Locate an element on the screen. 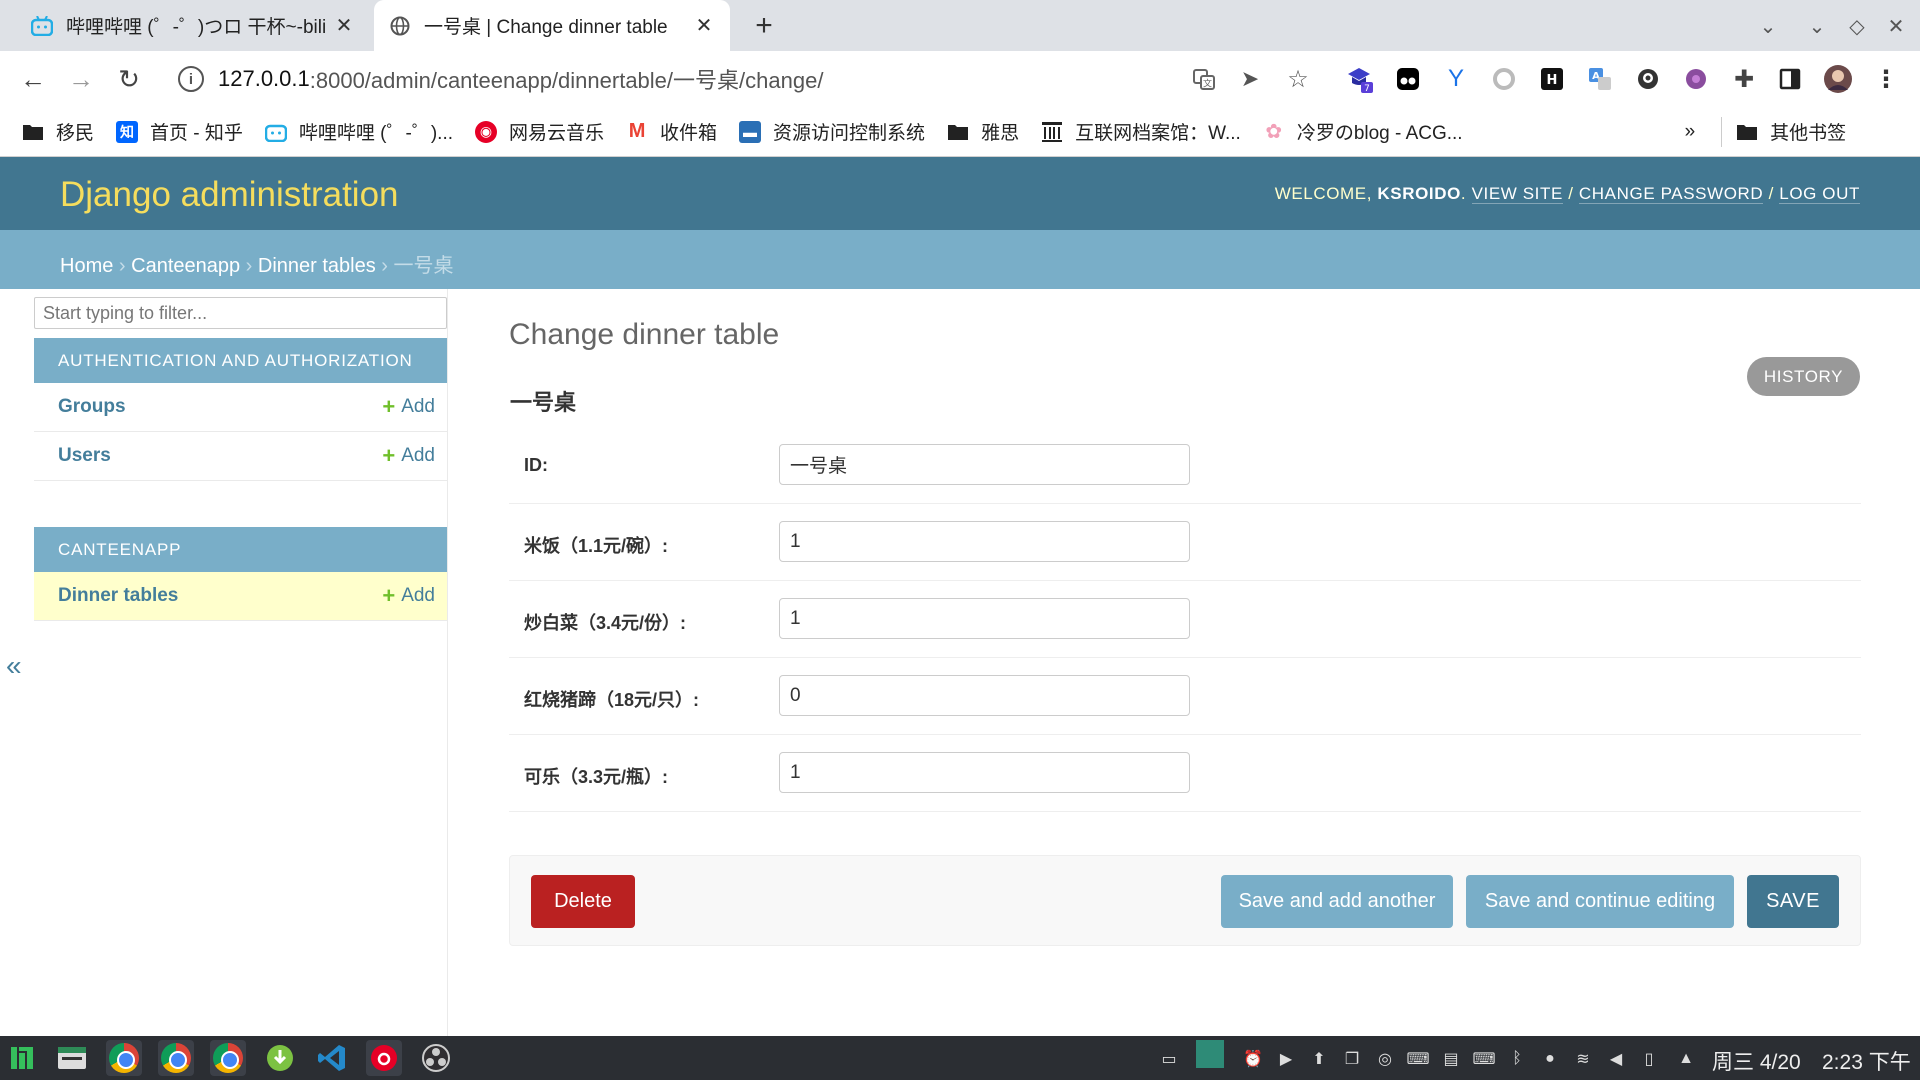  toggle-nav-sidebar-button: « is located at coordinates (14, 666).